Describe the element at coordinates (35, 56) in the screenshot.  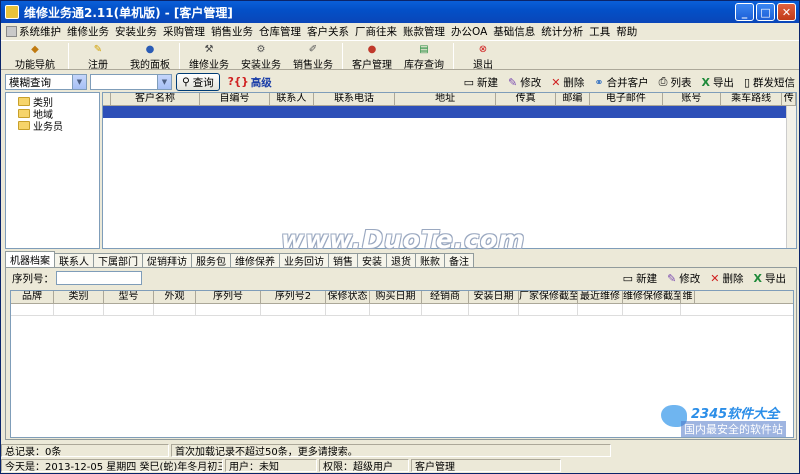
I see `toolbar-navigation-button: ◆ 功能导航` at that location.